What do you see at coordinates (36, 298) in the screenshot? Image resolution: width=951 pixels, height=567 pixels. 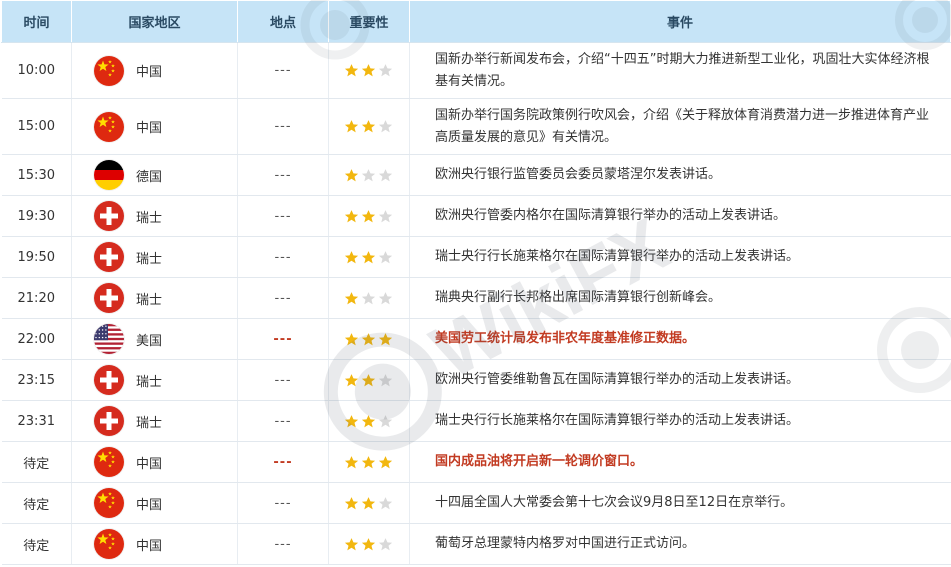 I see `row-time: 21:20` at bounding box center [36, 298].